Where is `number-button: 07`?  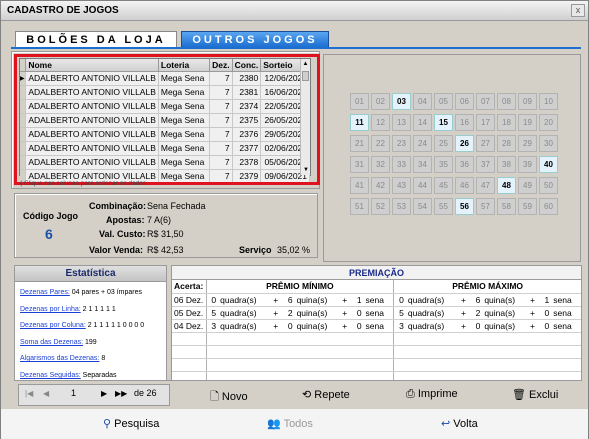 number-button: 07 is located at coordinates (485, 101).